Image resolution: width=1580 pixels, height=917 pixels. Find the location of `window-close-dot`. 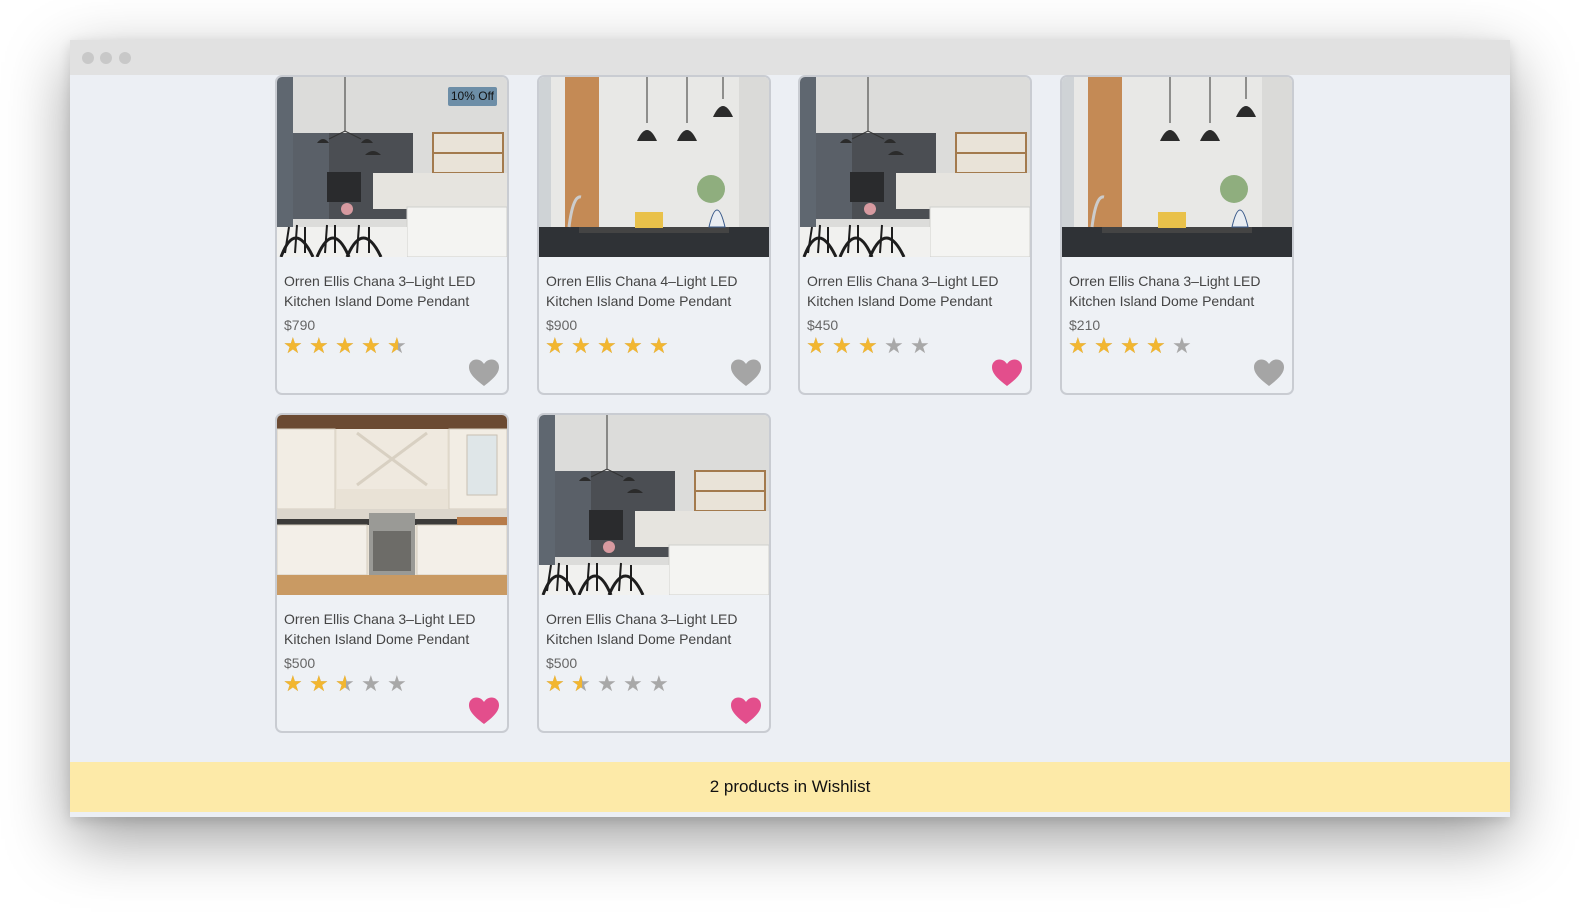

window-close-dot is located at coordinates (88, 58).